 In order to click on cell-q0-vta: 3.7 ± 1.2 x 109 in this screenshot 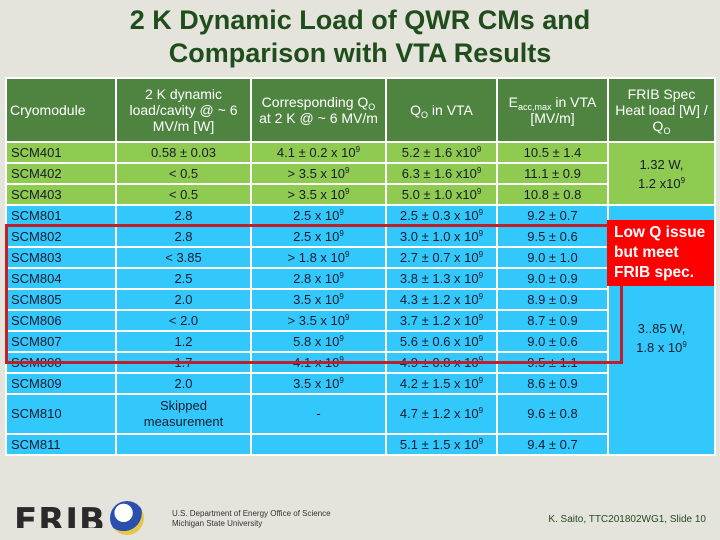, I will do `click(441, 320)`.